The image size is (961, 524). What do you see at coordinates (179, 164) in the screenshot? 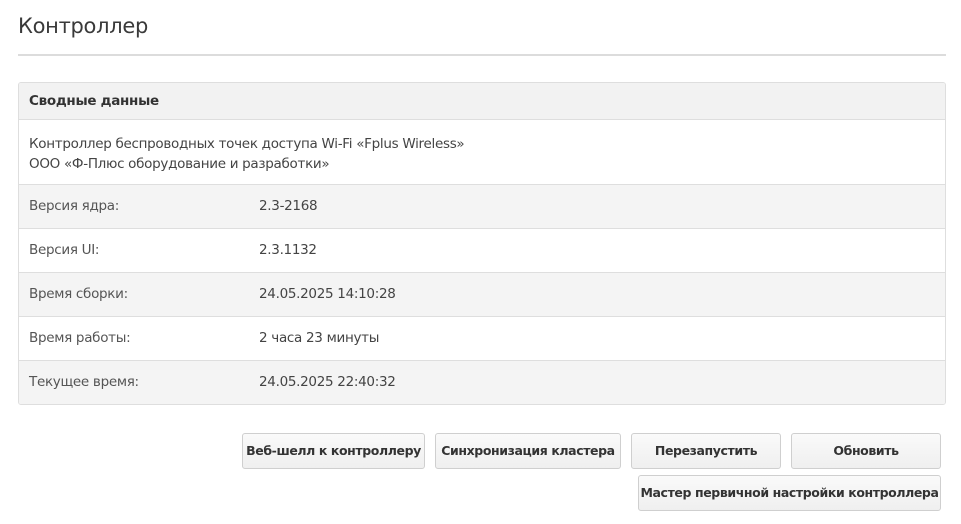
I see `description-company: ООО «Ф-Плюс оборудование и разработки»` at bounding box center [179, 164].